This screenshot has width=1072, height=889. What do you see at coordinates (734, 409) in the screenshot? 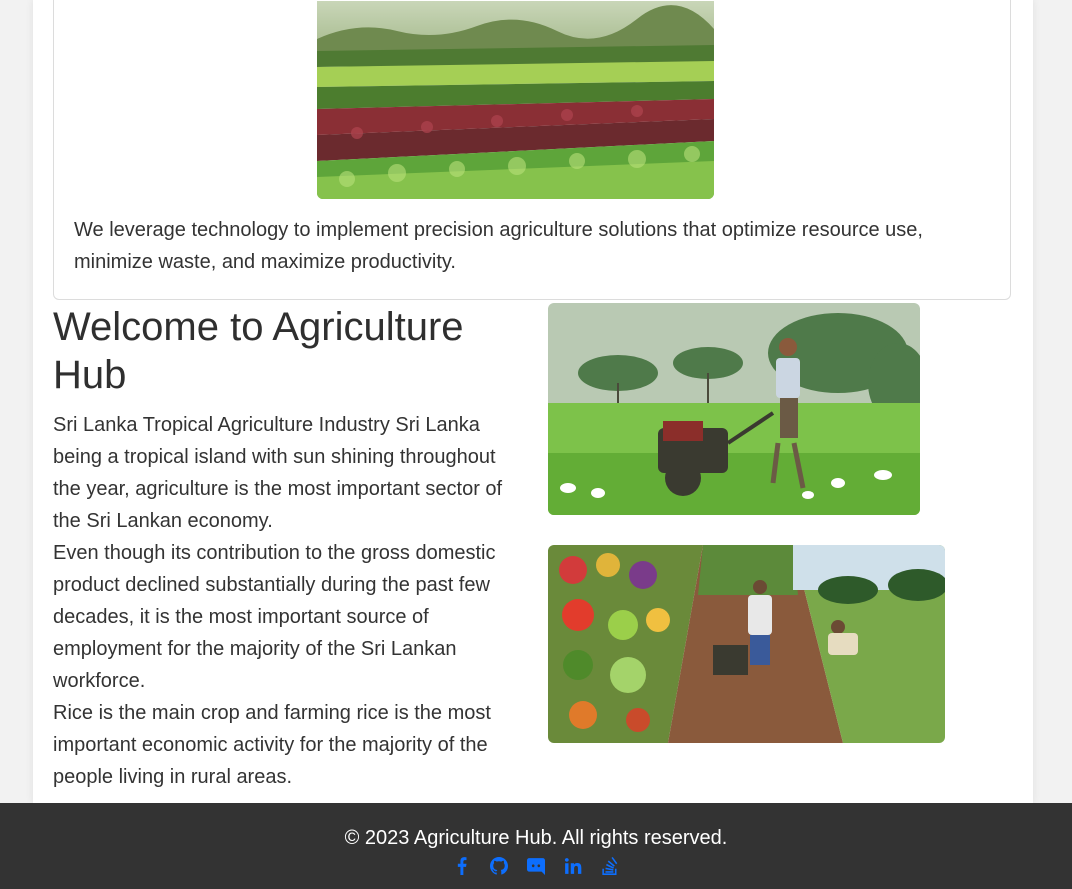
I see `farmer-tractor-image` at bounding box center [734, 409].